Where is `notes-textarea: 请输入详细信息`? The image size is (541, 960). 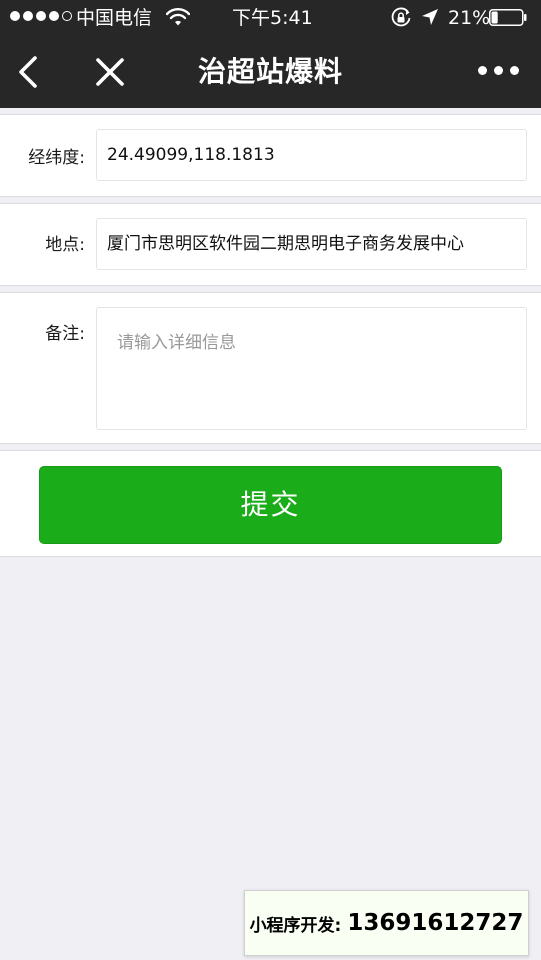
notes-textarea: 请输入详细信息 is located at coordinates (311, 368).